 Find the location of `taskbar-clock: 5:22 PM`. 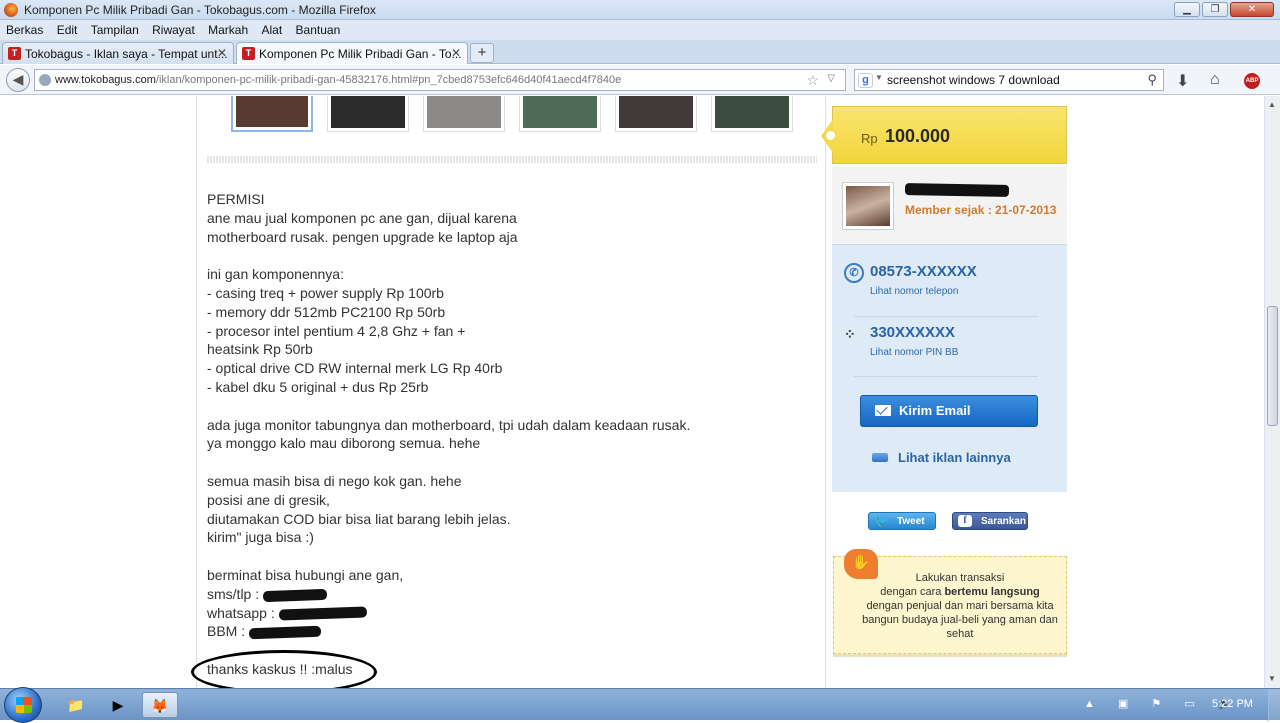

taskbar-clock: 5:22 PM is located at coordinates (1232, 704).